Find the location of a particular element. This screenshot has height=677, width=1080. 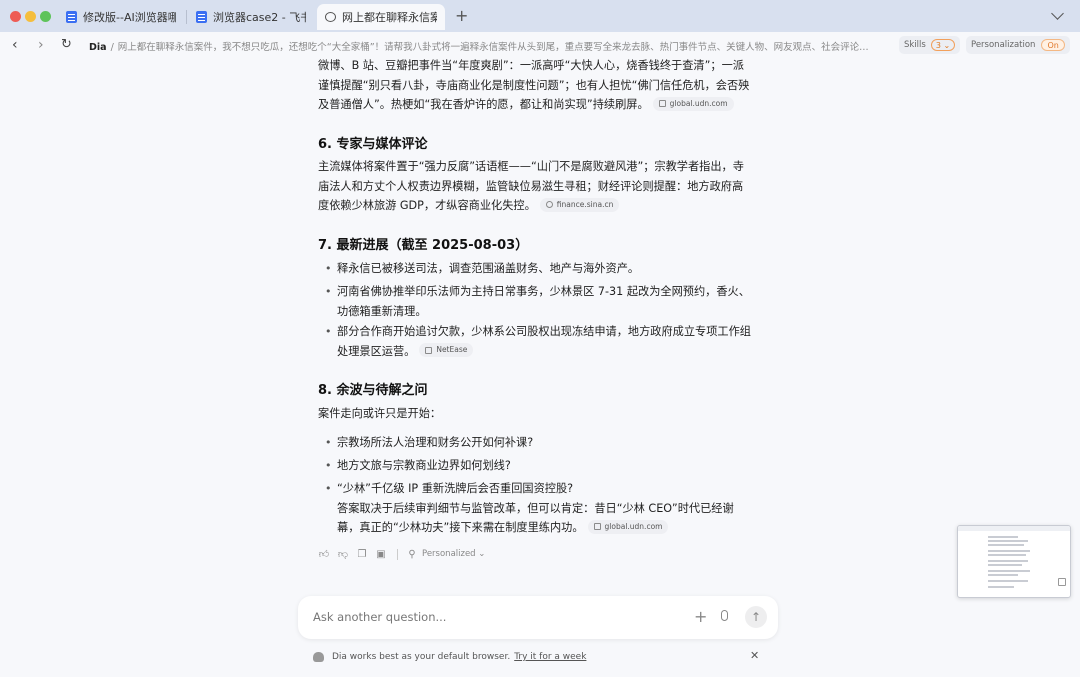

doc-icon is located at coordinates (71, 17).